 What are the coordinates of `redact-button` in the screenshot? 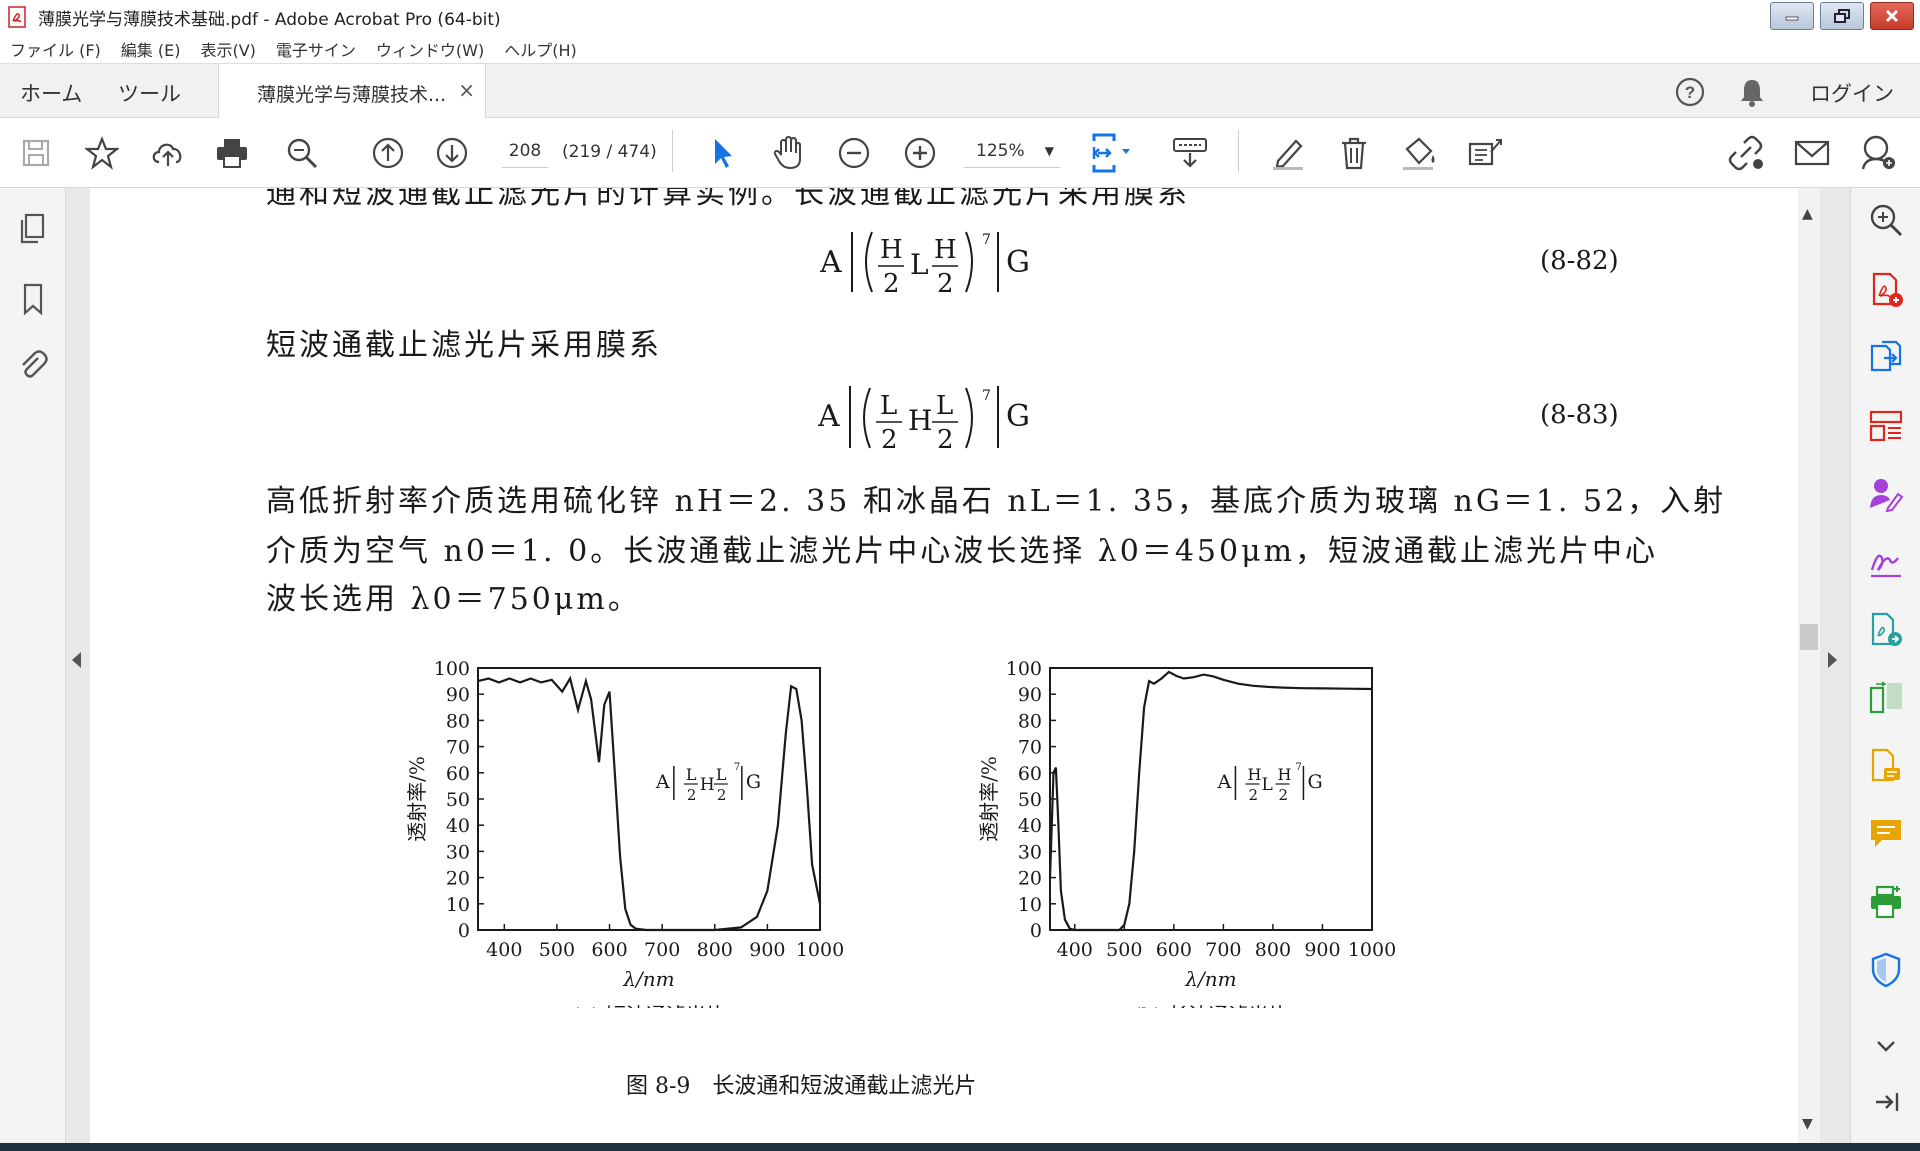 It's located at (1486, 153).